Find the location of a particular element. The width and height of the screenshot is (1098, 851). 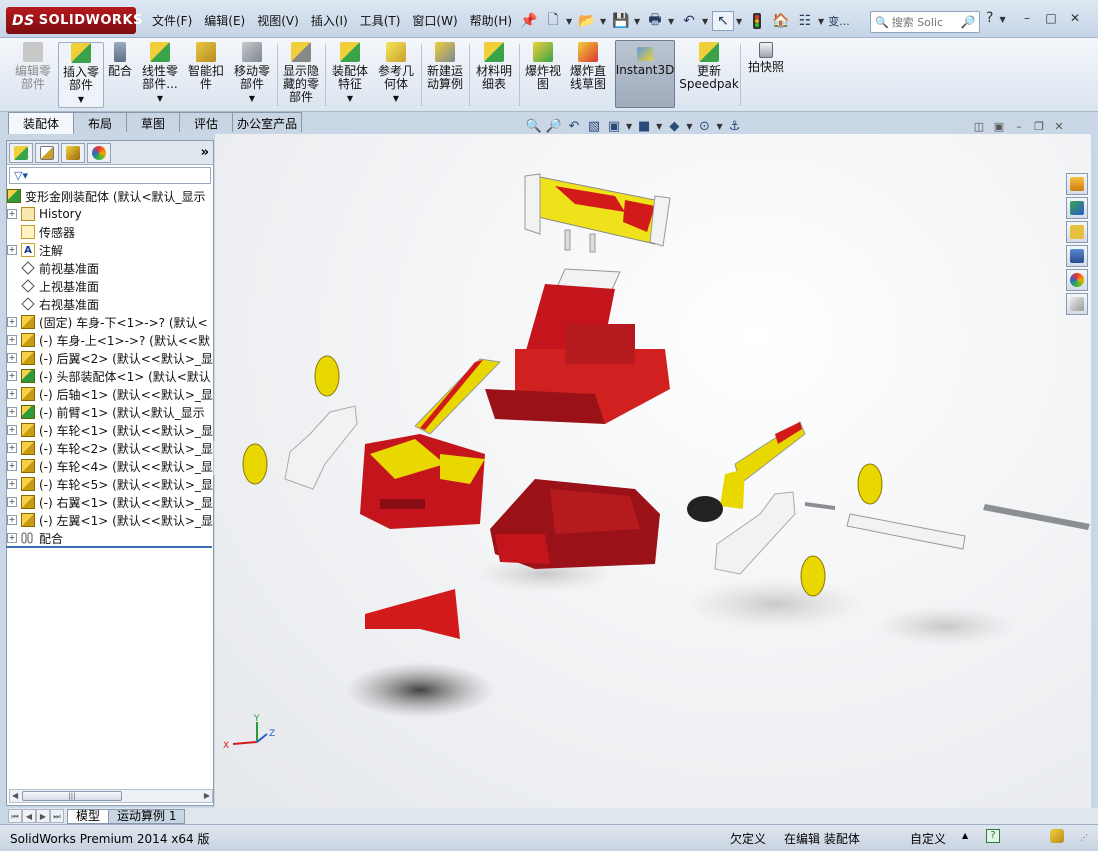

units-custom: 自定义 is located at coordinates (928, 838).